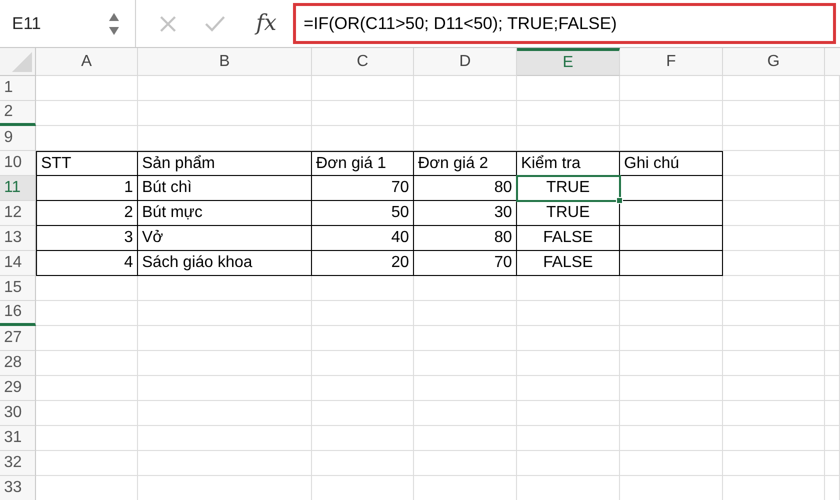  What do you see at coordinates (18, 238) in the screenshot?
I see `row-header: 13` at bounding box center [18, 238].